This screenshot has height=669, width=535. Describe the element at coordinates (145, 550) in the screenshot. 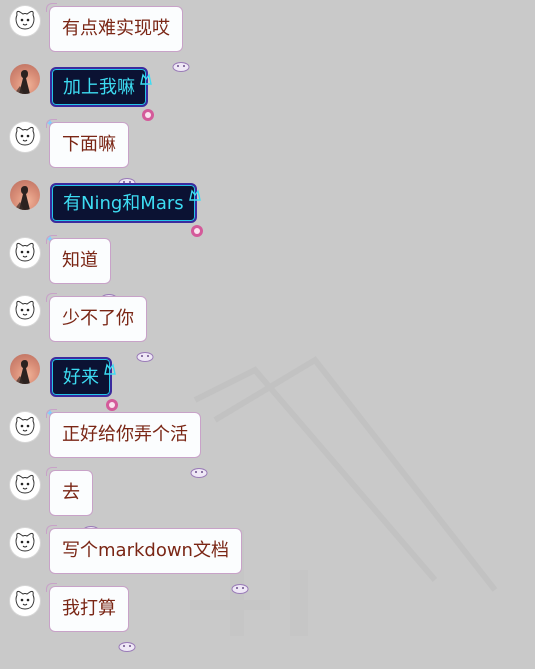

I see `message-text: 写个markdown文档` at that location.